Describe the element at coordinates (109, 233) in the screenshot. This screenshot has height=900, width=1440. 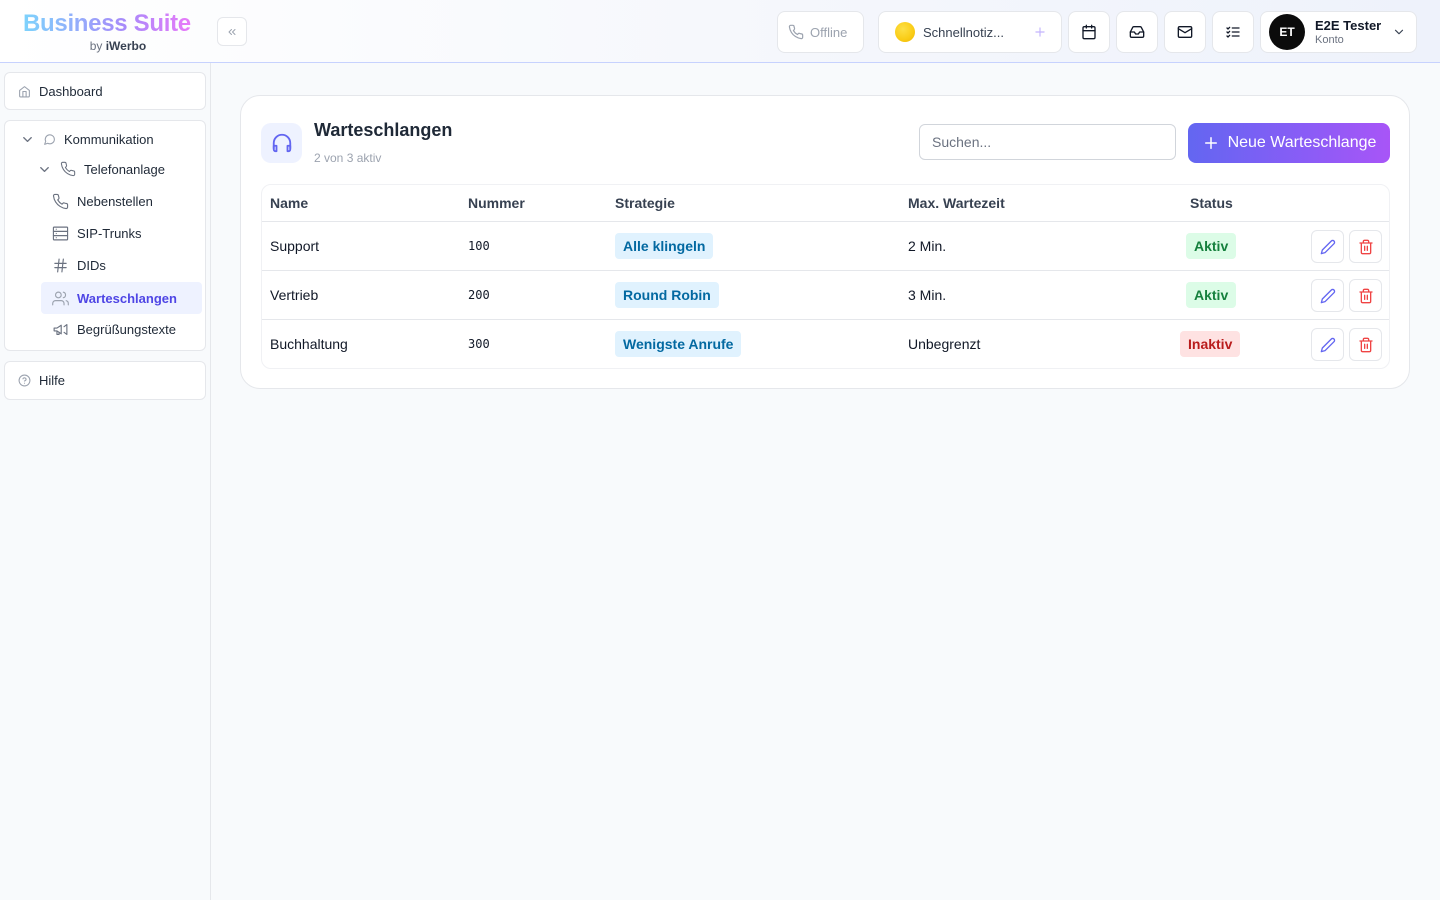
I see `sidebar-item-label: SIP-Trunks` at that location.